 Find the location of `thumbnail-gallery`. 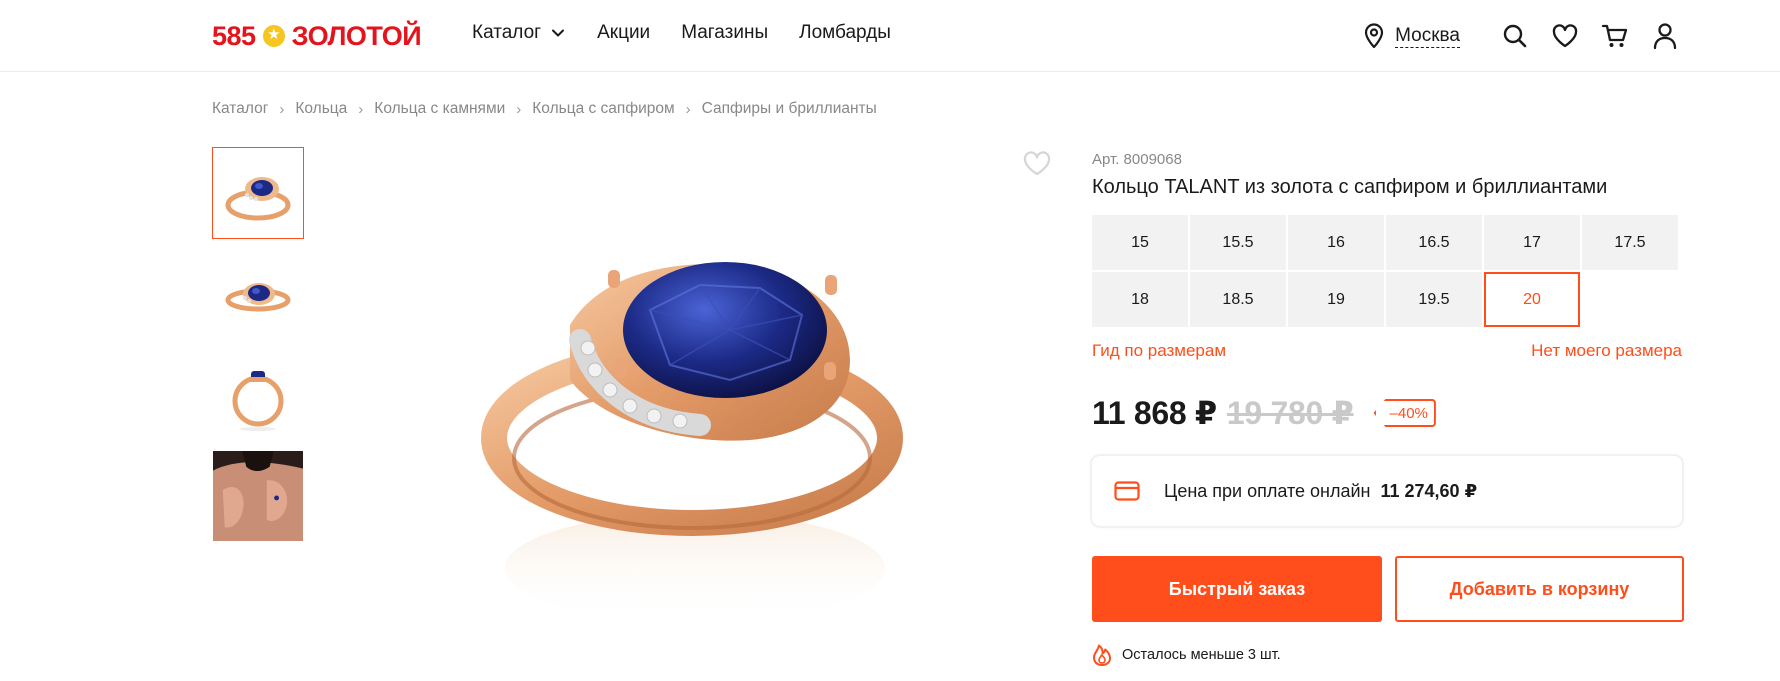

thumbnail-gallery is located at coordinates (258, 349).